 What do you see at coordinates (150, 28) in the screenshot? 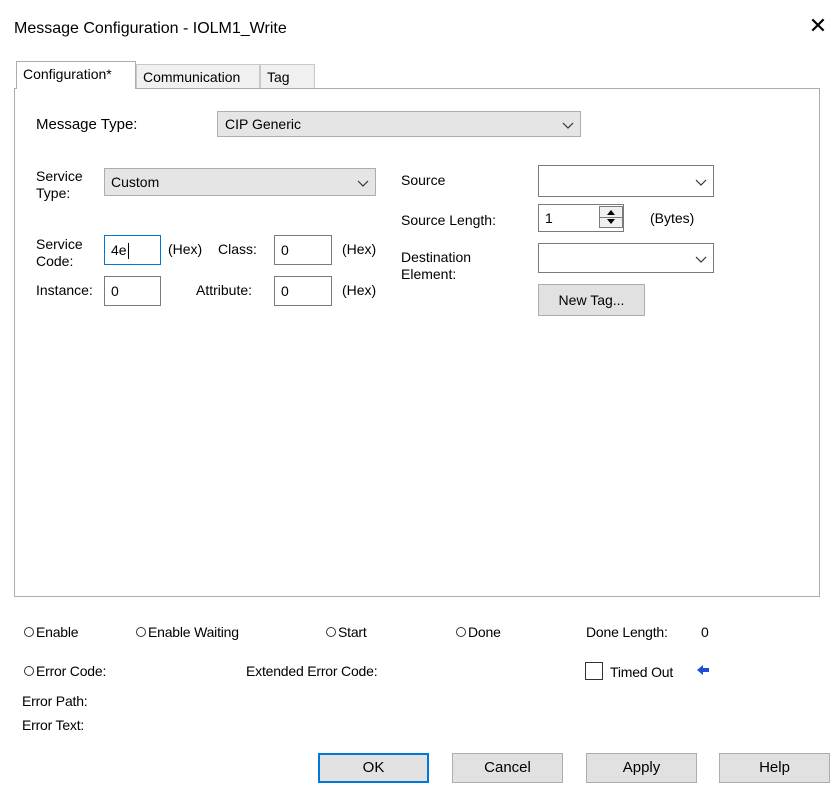
I see `window-title: Message Configuration - IOLM1_Write` at bounding box center [150, 28].